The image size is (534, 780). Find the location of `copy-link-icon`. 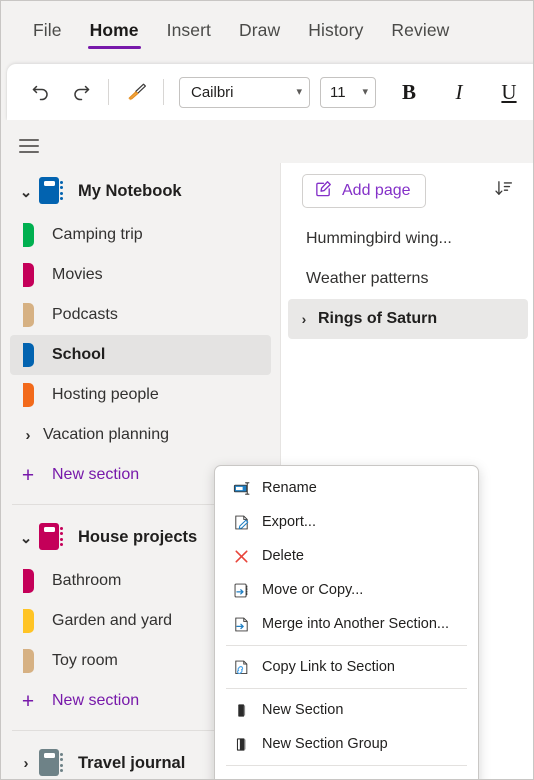

copy-link-icon is located at coordinates (241, 667).